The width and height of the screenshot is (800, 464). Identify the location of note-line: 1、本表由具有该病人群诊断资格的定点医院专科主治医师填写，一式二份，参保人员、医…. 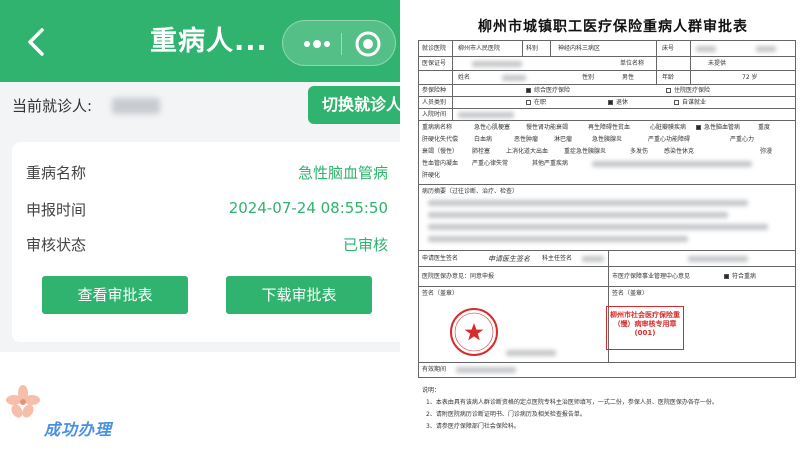
(572, 402).